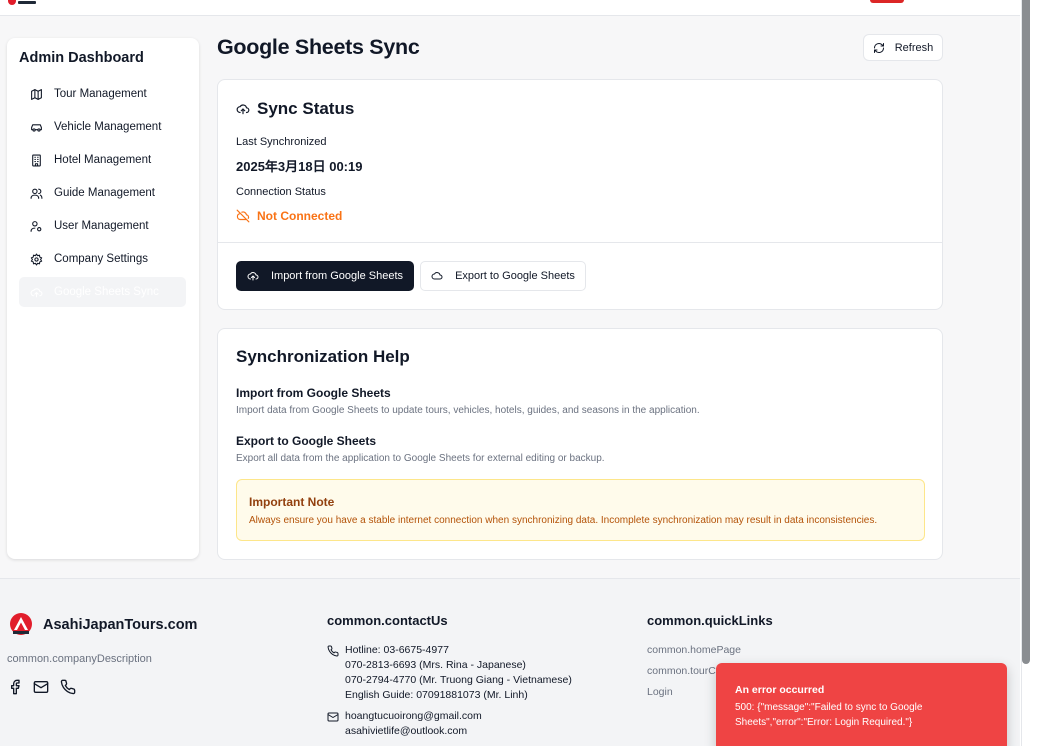 This screenshot has height=746, width=1048. I want to click on sync-status-title-text: Sync Status, so click(306, 108).